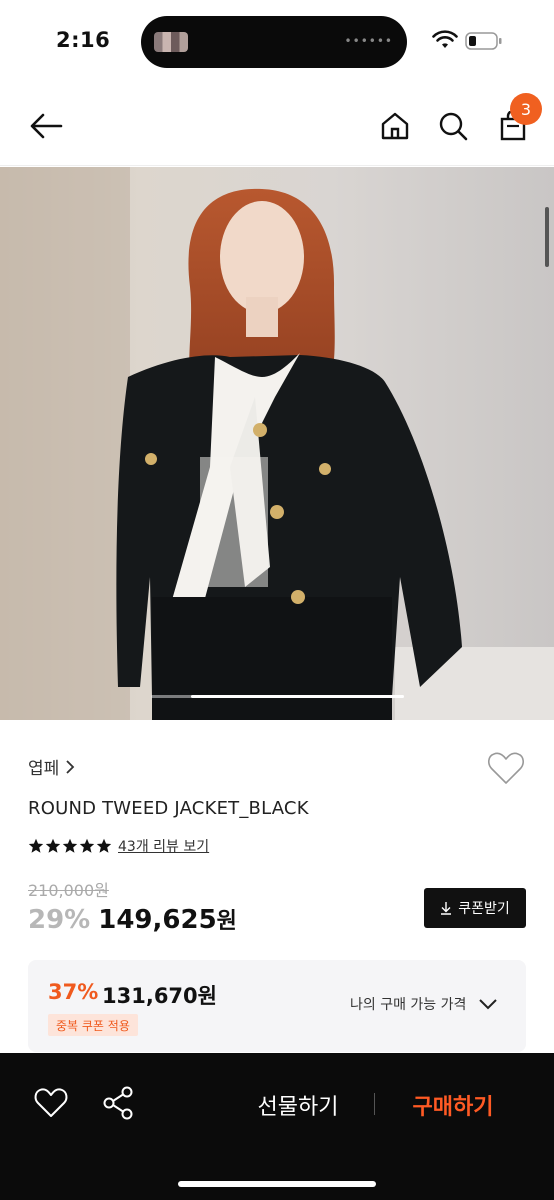 Image resolution: width=554 pixels, height=1200 pixels. I want to click on brand-link: 엽페, so click(51, 766).